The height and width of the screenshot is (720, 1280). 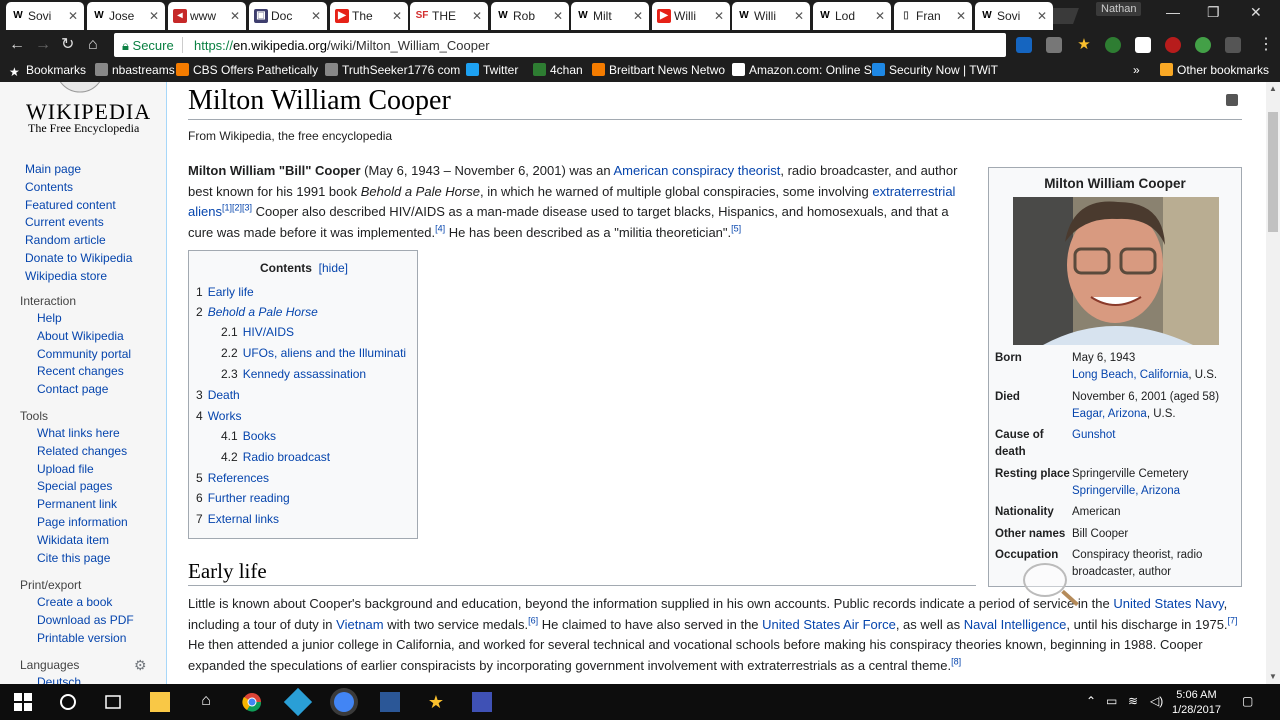 I want to click on browser-tab: W Willi ✕, so click(x=771, y=16).